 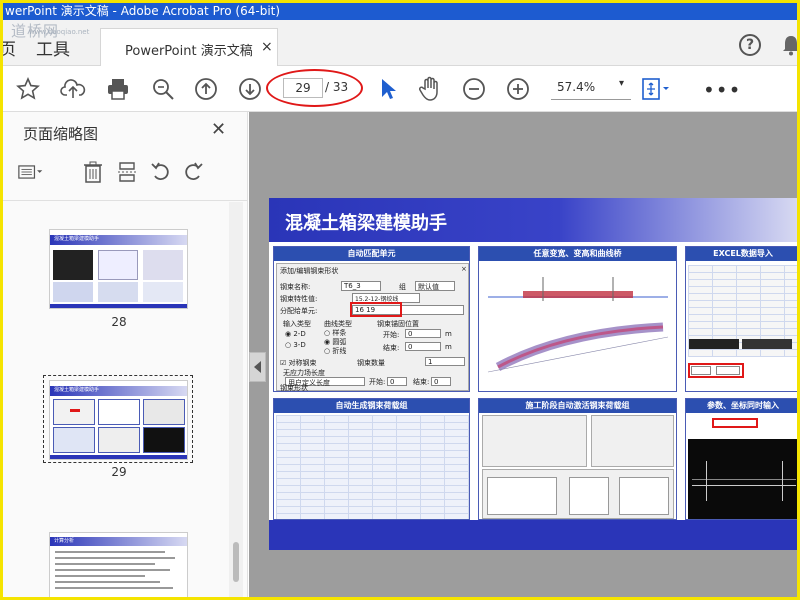 What do you see at coordinates (391, 335) in the screenshot?
I see `dialog-label: 开始:` at bounding box center [391, 335].